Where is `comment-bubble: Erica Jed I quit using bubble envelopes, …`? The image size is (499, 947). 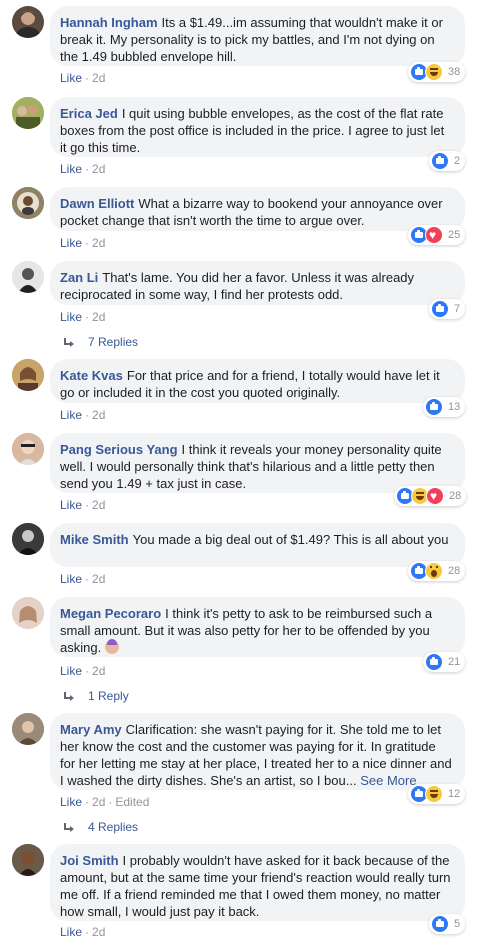
comment-bubble: Erica Jed I quit using bubble envelopes, … is located at coordinates (257, 127).